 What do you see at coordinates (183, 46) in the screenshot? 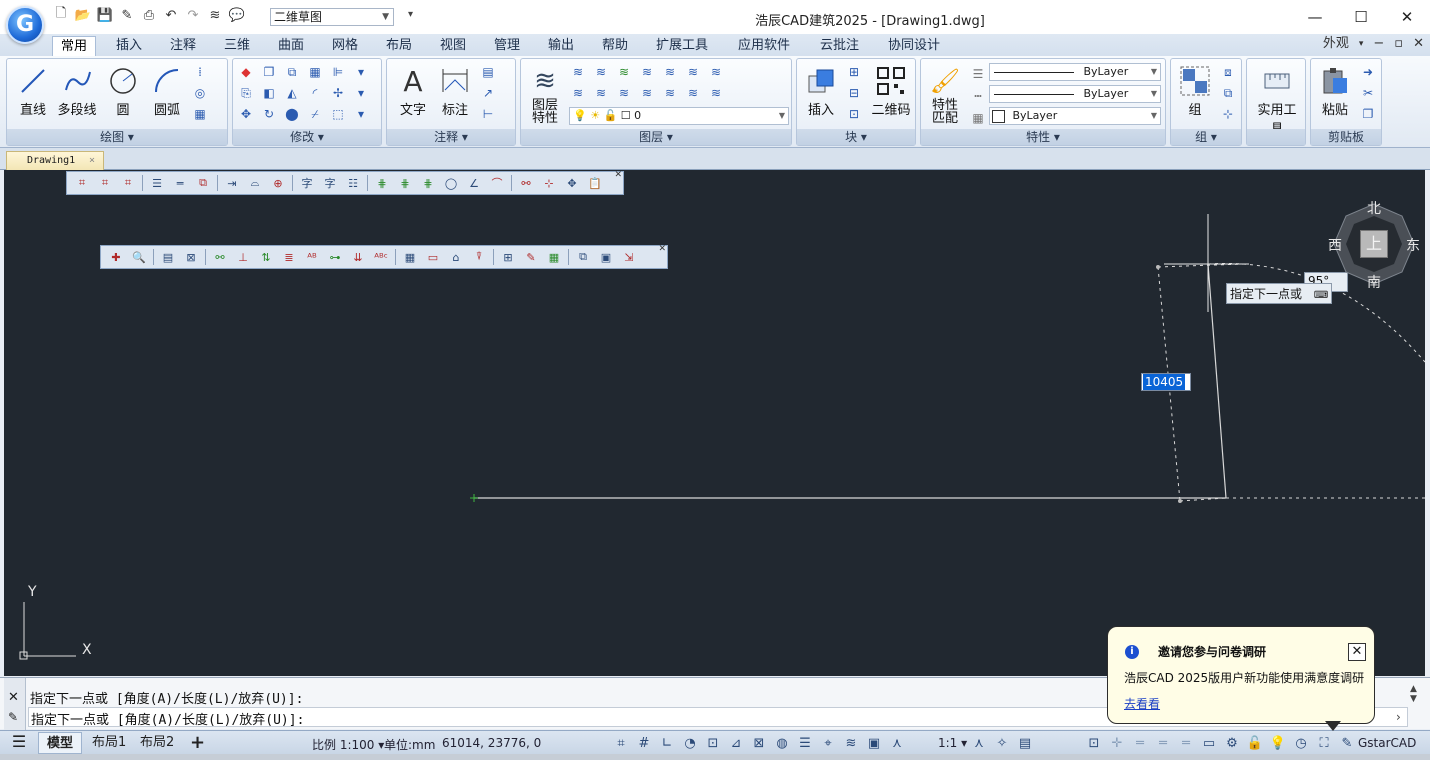
I see `tab-annotate: 注释` at bounding box center [183, 46].